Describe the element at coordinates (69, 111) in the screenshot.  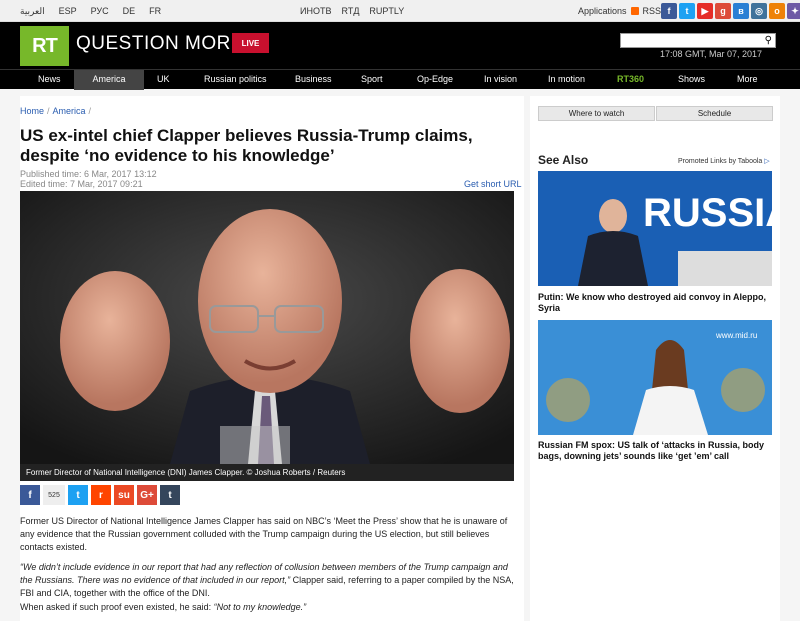
I see `breadcrumb-america: America` at that location.